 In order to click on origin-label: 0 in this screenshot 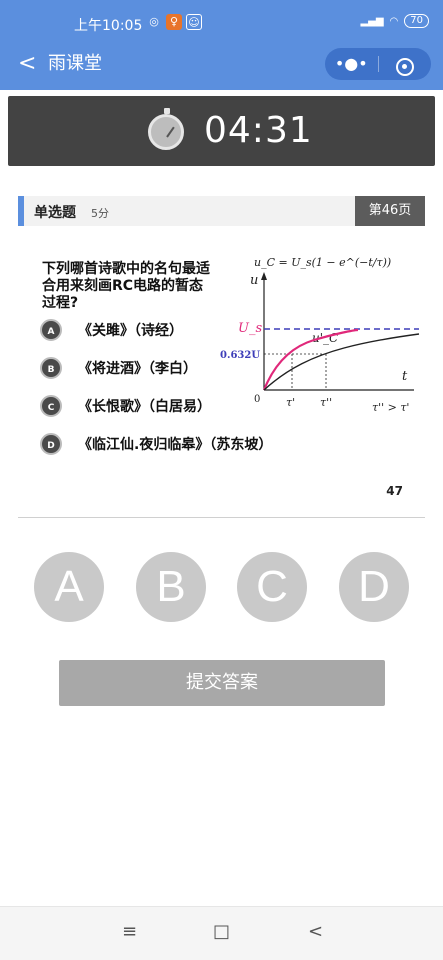, I will do `click(257, 399)`.